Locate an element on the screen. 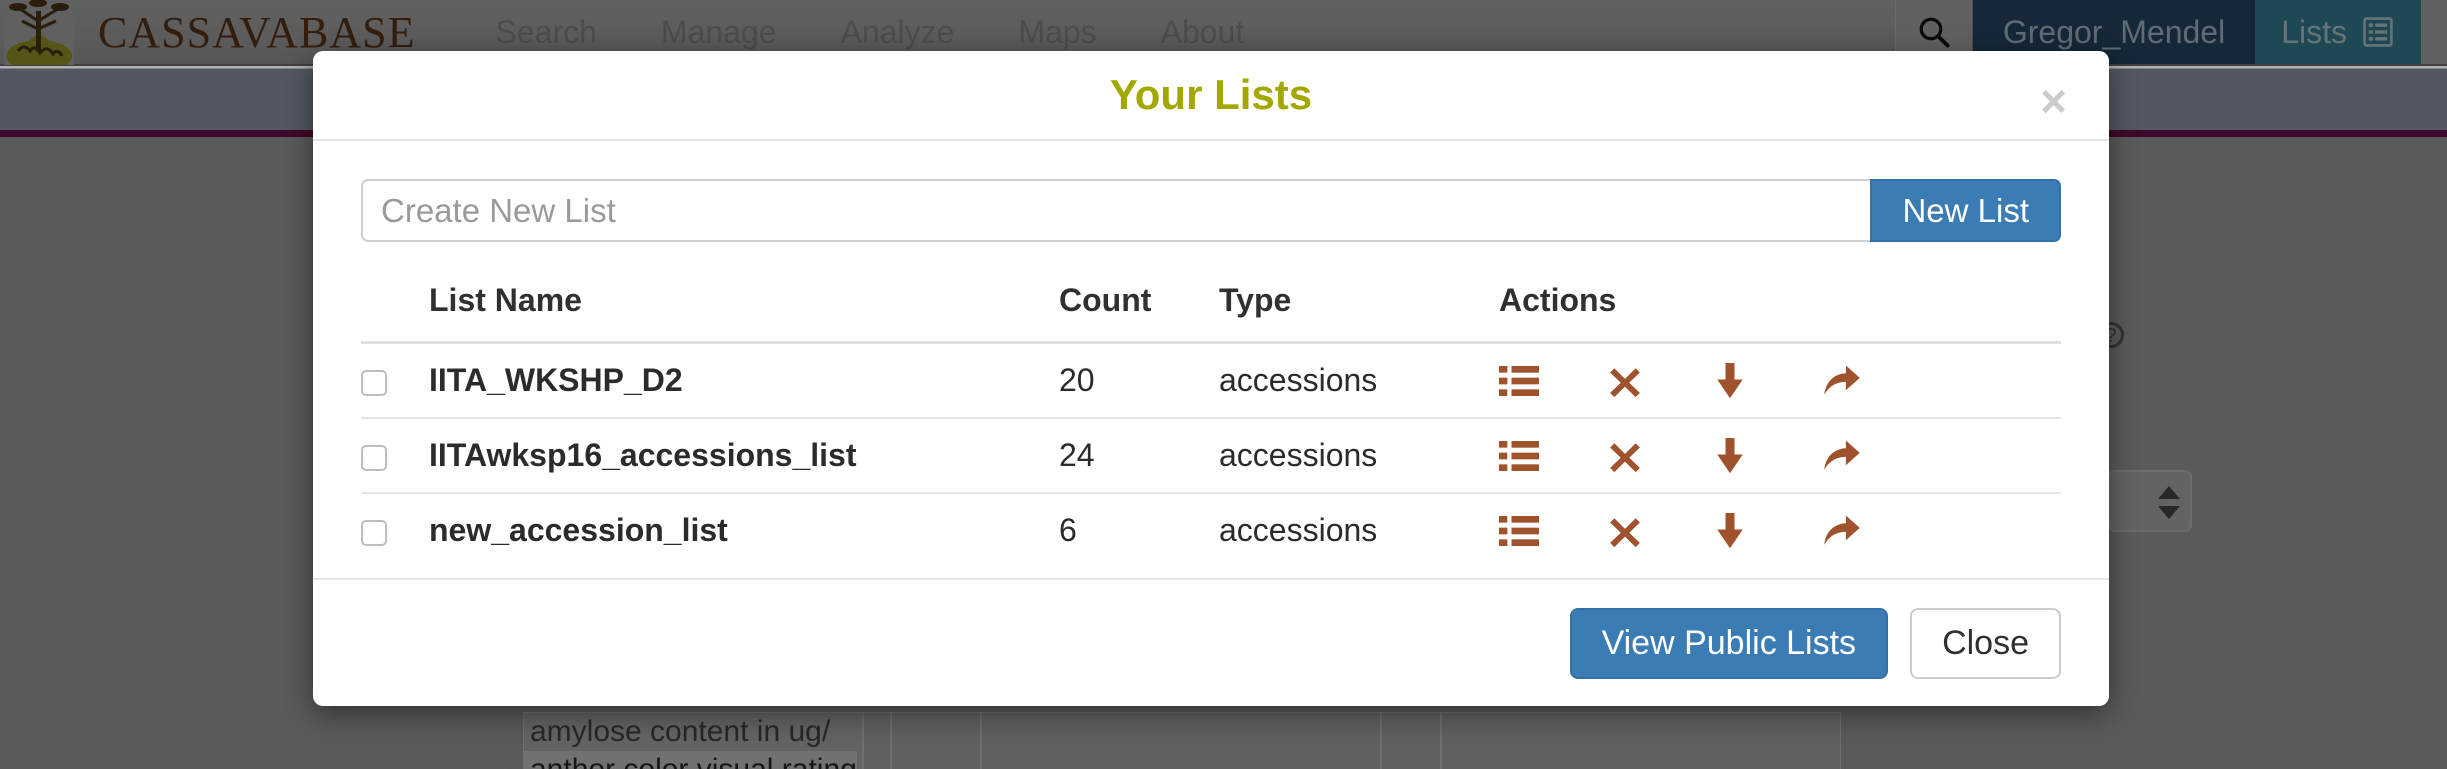 Image resolution: width=2447 pixels, height=769 pixels. close-button: Close is located at coordinates (1985, 643).